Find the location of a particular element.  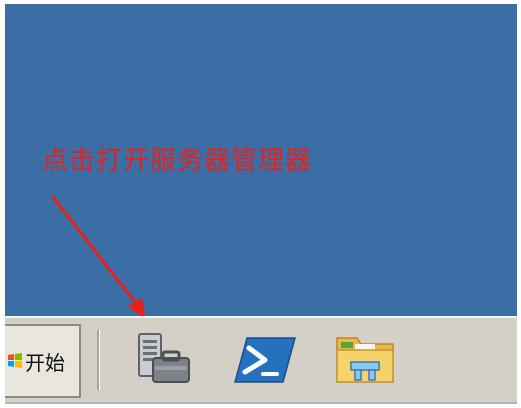

start-button: 开始 is located at coordinates (43, 361).